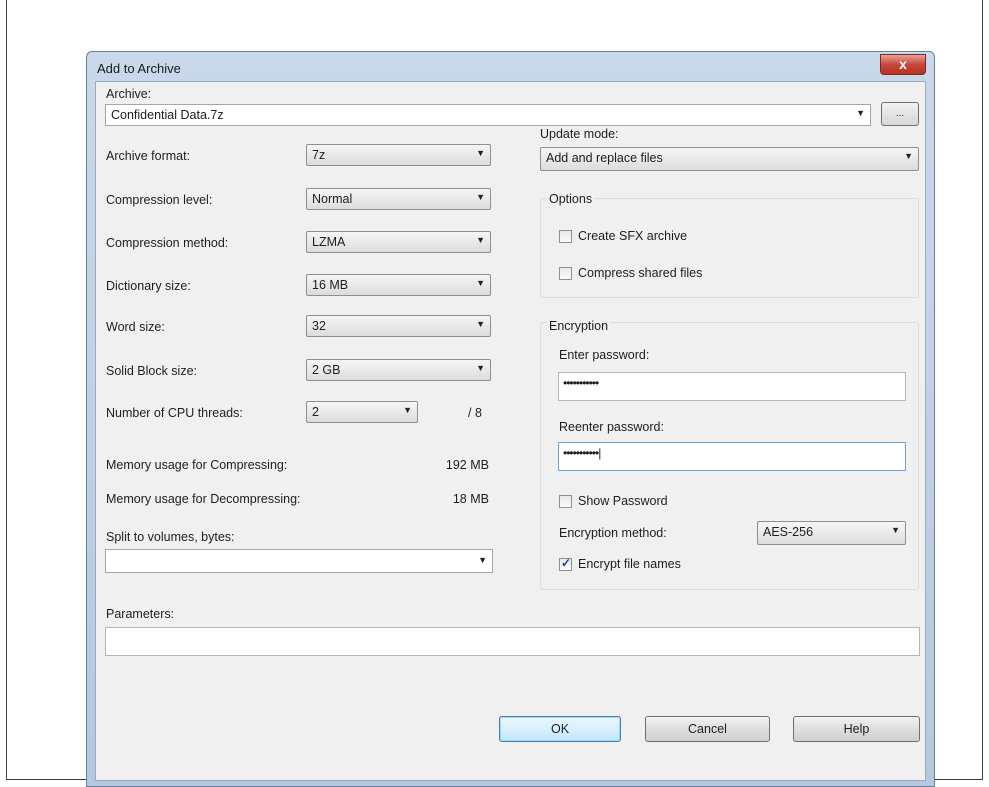  Describe the element at coordinates (398, 199) in the screenshot. I see `compression-level-select: Normal ▼` at that location.